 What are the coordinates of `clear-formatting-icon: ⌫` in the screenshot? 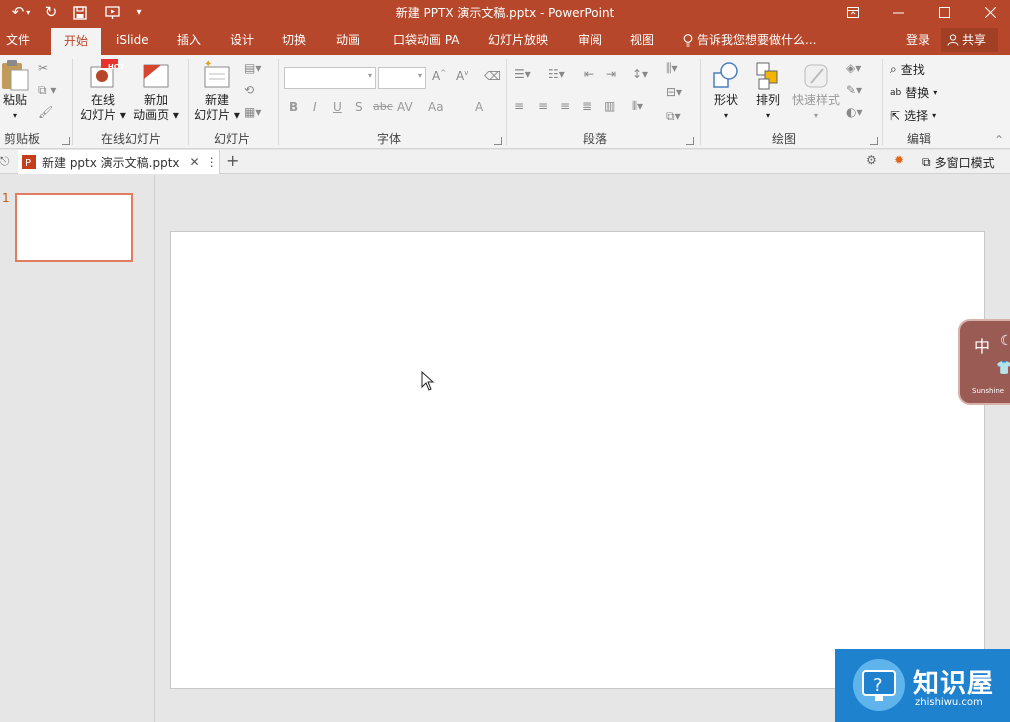 It's located at (492, 76).